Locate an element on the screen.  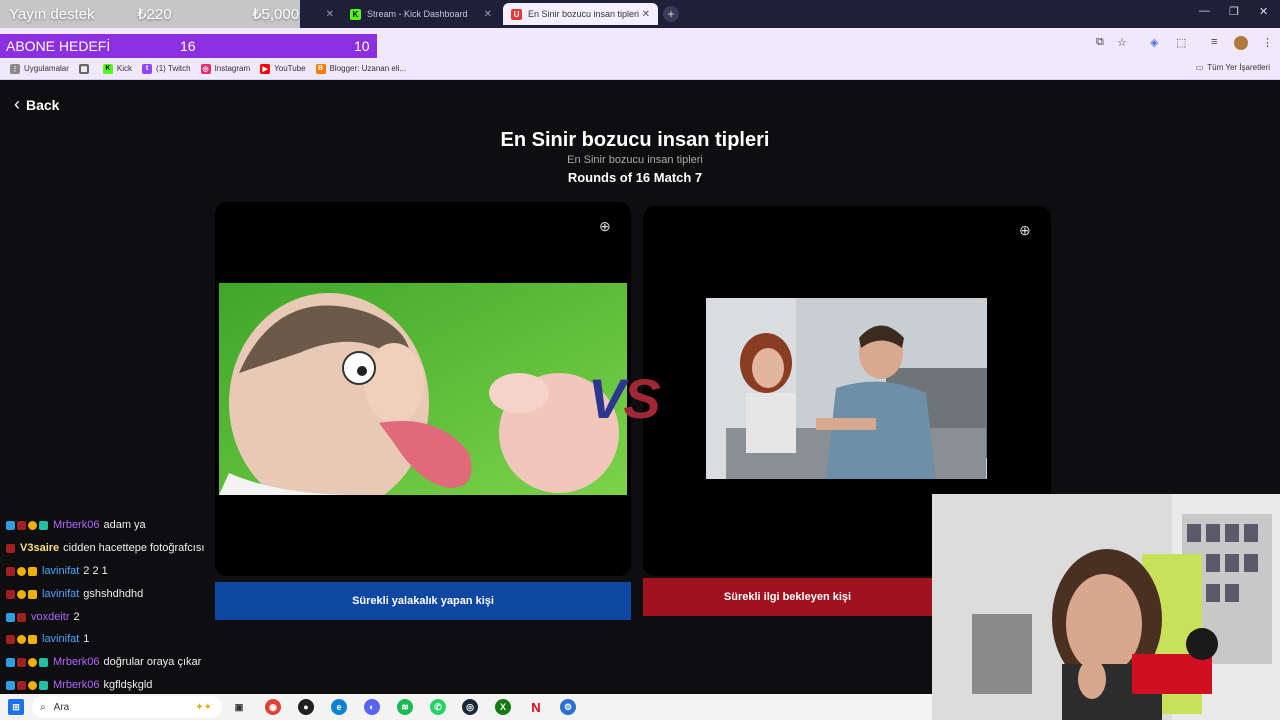
bookmark-label: (1) Twitch is located at coordinates (173, 68).